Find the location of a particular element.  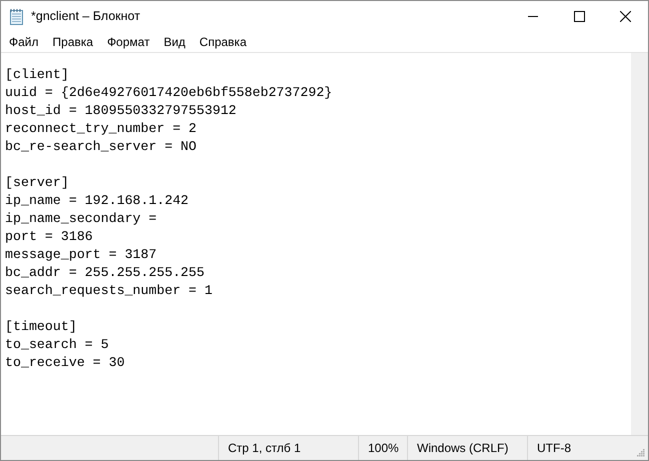

section-header: [timeout] is located at coordinates (41, 327).